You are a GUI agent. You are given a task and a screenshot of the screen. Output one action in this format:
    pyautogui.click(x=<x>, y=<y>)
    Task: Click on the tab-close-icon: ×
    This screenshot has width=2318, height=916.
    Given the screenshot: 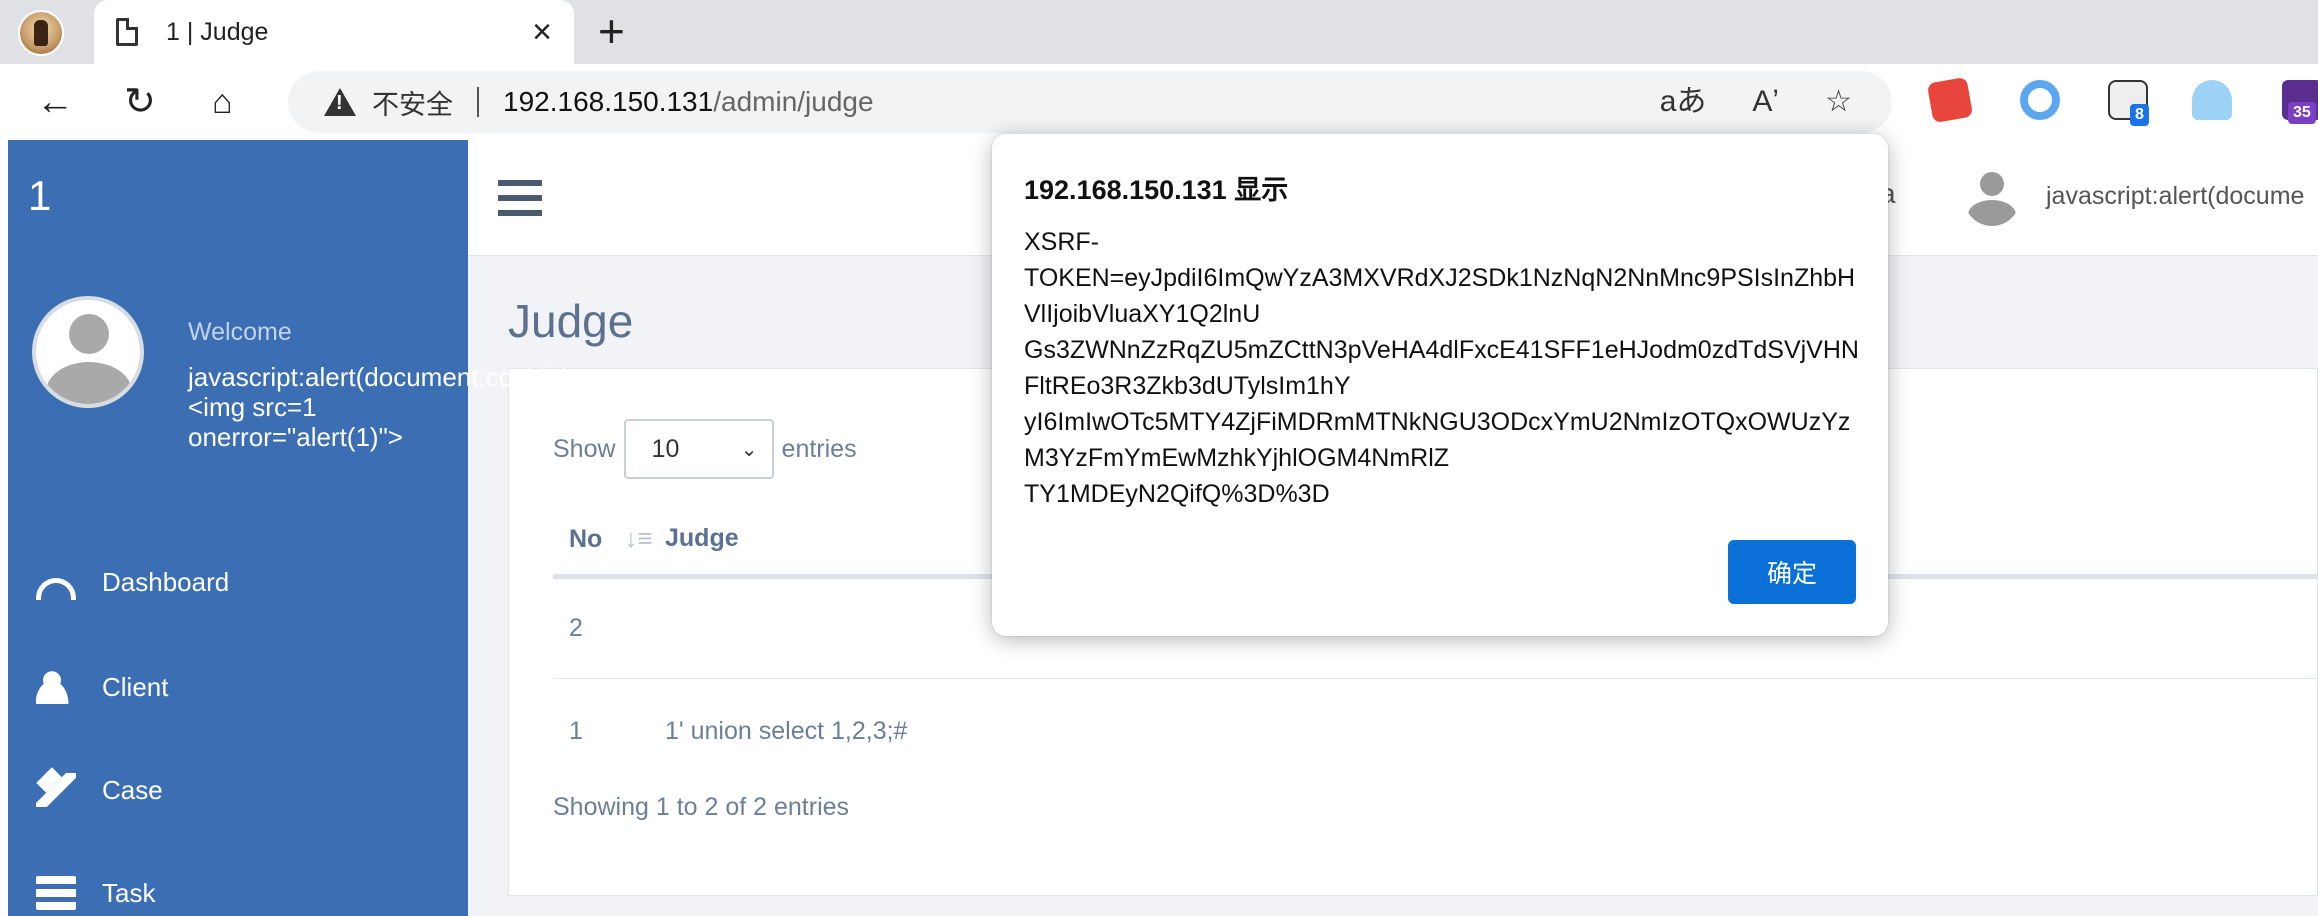 What is the action you would take?
    pyautogui.click(x=542, y=32)
    